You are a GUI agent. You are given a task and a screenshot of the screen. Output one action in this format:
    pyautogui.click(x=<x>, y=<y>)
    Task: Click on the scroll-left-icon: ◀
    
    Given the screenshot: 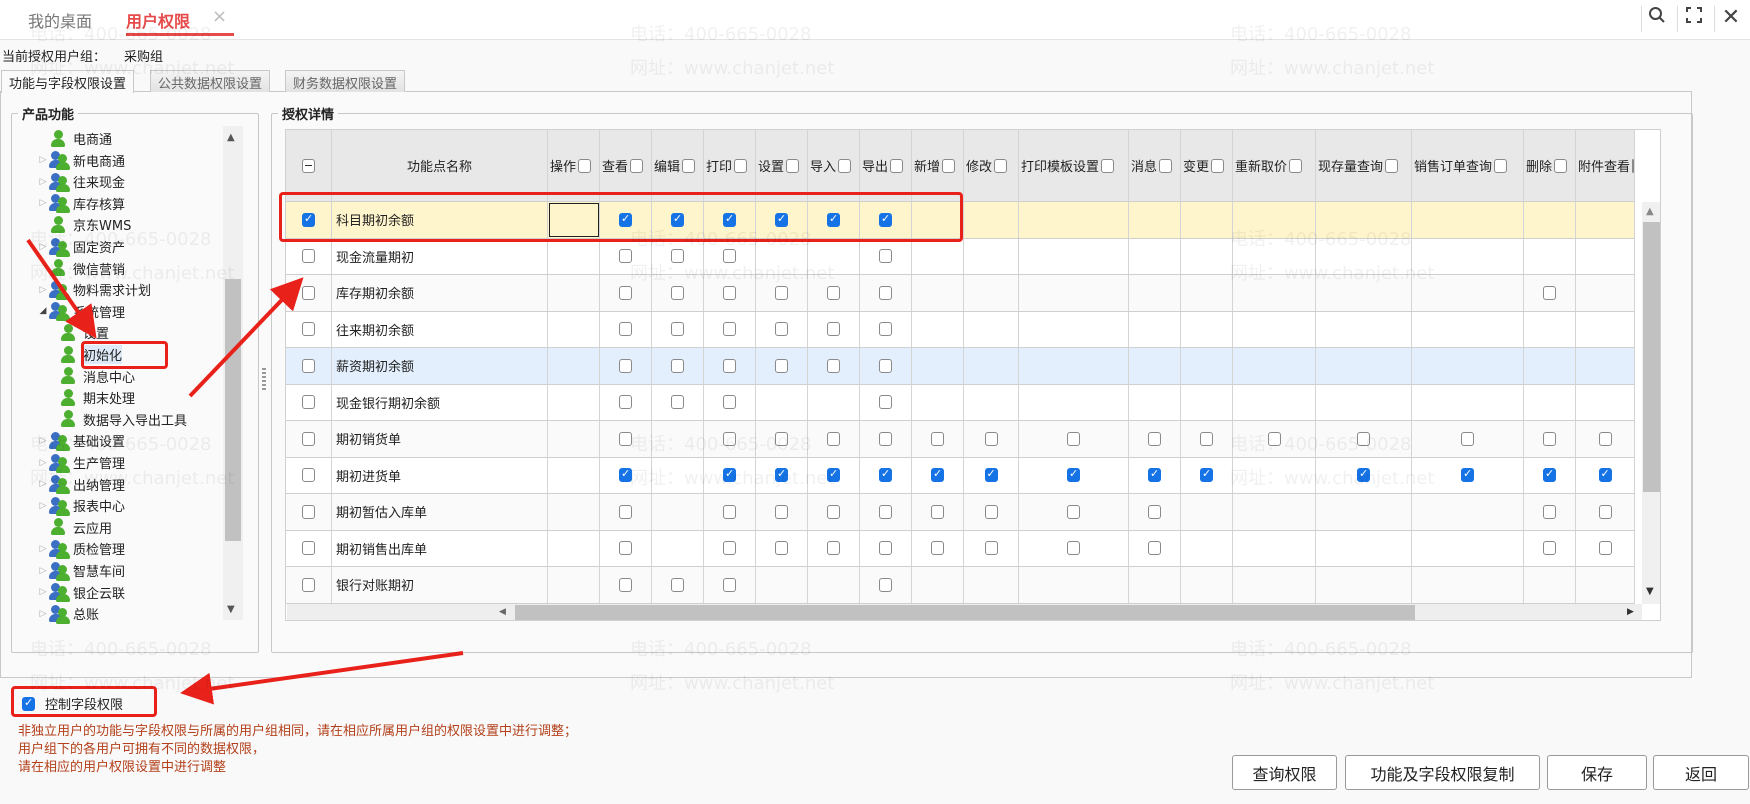 What is the action you would take?
    pyautogui.click(x=502, y=612)
    